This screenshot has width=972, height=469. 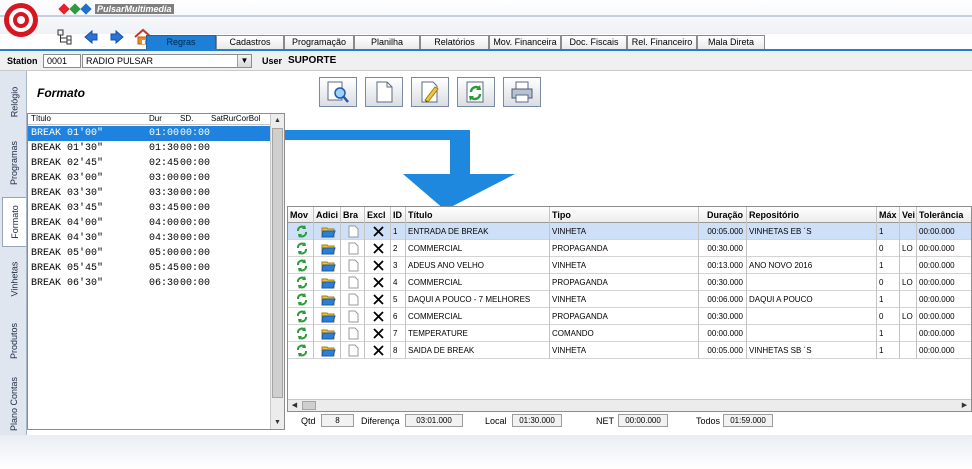 What do you see at coordinates (384, 92) in the screenshot?
I see `new-document-button` at bounding box center [384, 92].